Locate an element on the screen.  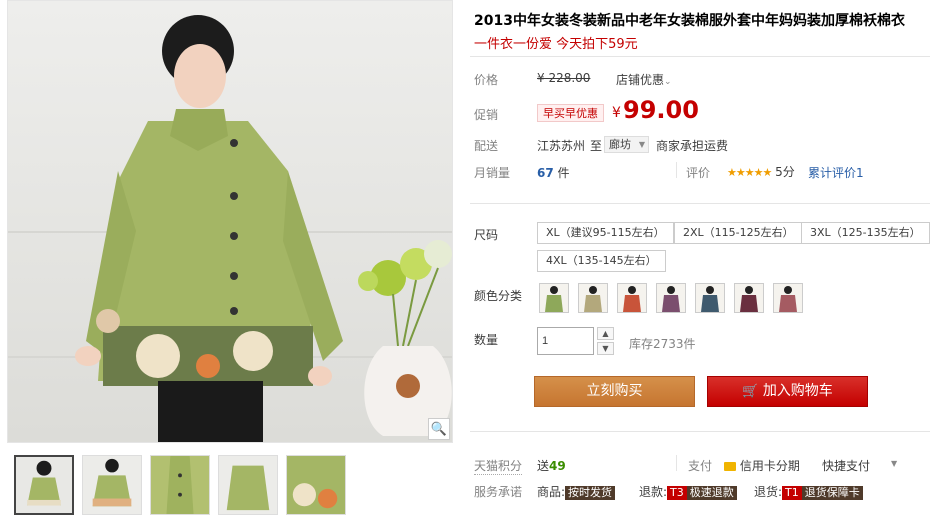
credit-card-icon is located at coordinates (730, 466).